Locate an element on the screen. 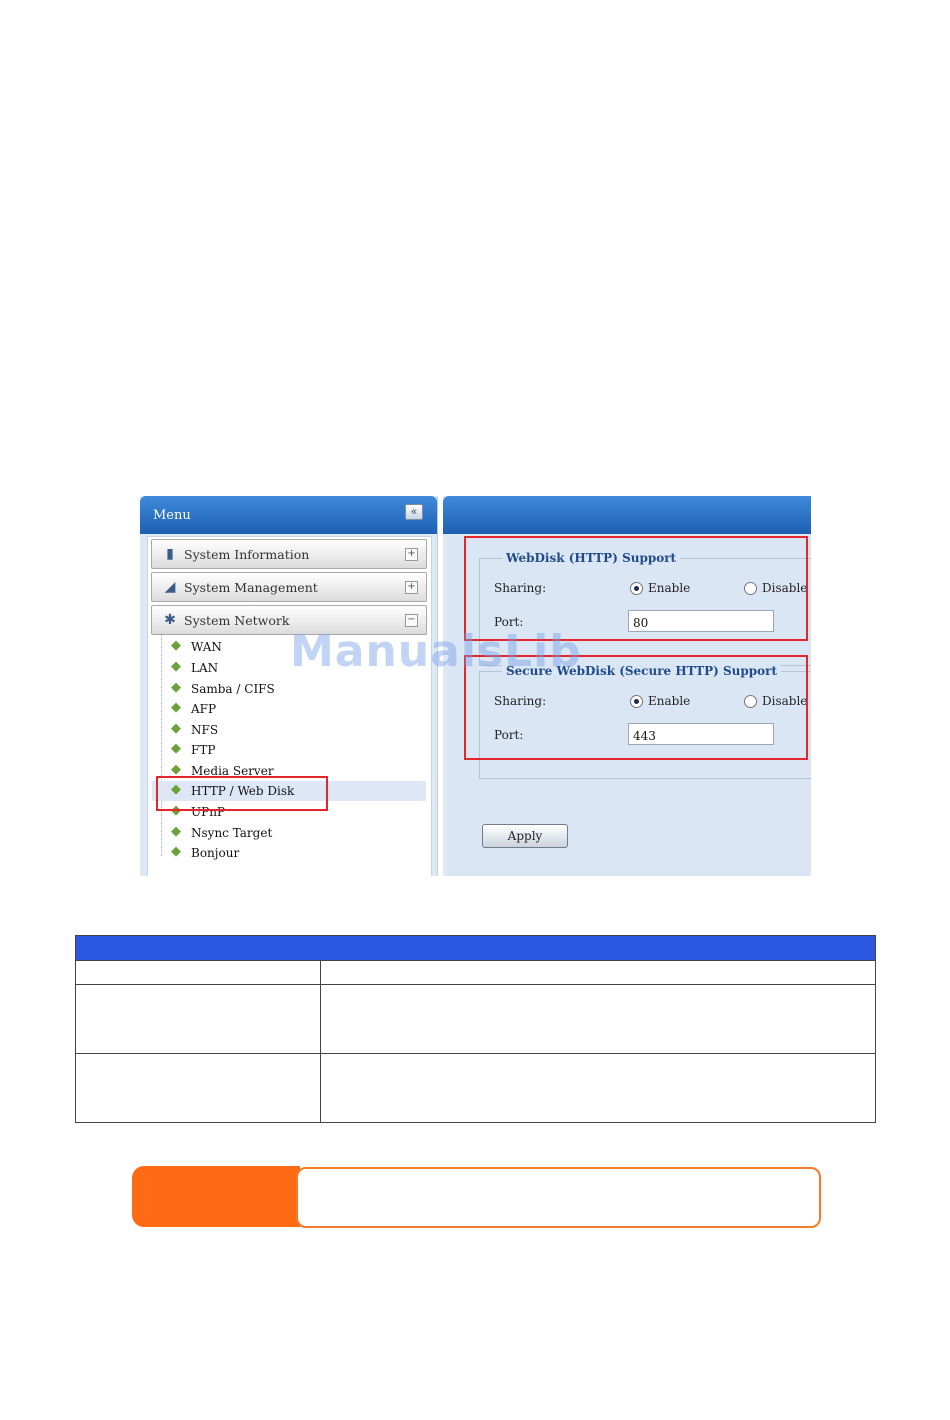 The width and height of the screenshot is (950, 1420). tree-item-samba-cifs: ◆ Samba / CIFS is located at coordinates (297, 689).